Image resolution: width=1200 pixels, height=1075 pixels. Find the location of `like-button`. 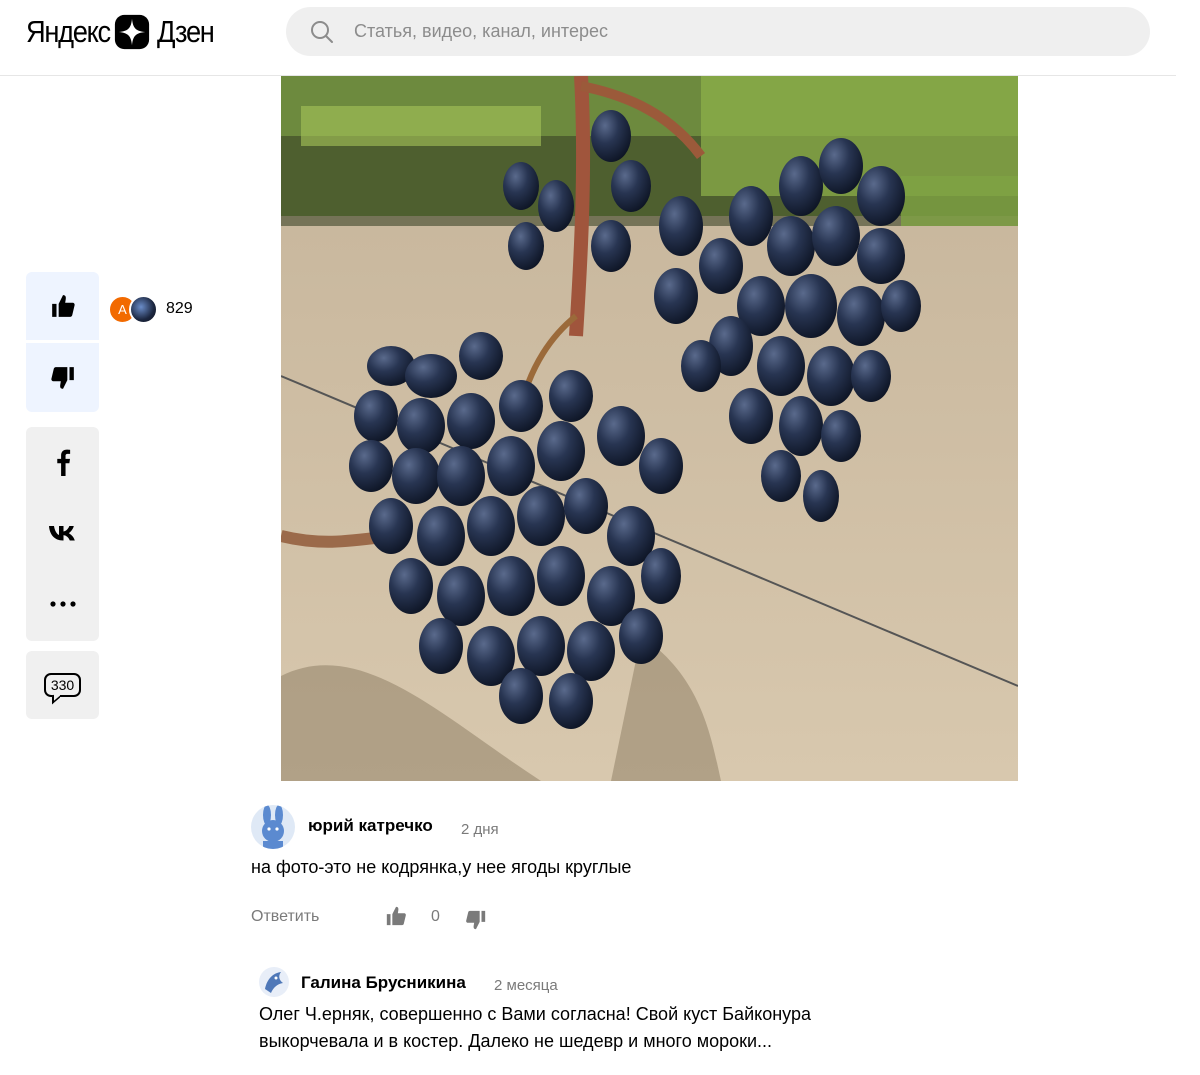

like-button is located at coordinates (62, 306).